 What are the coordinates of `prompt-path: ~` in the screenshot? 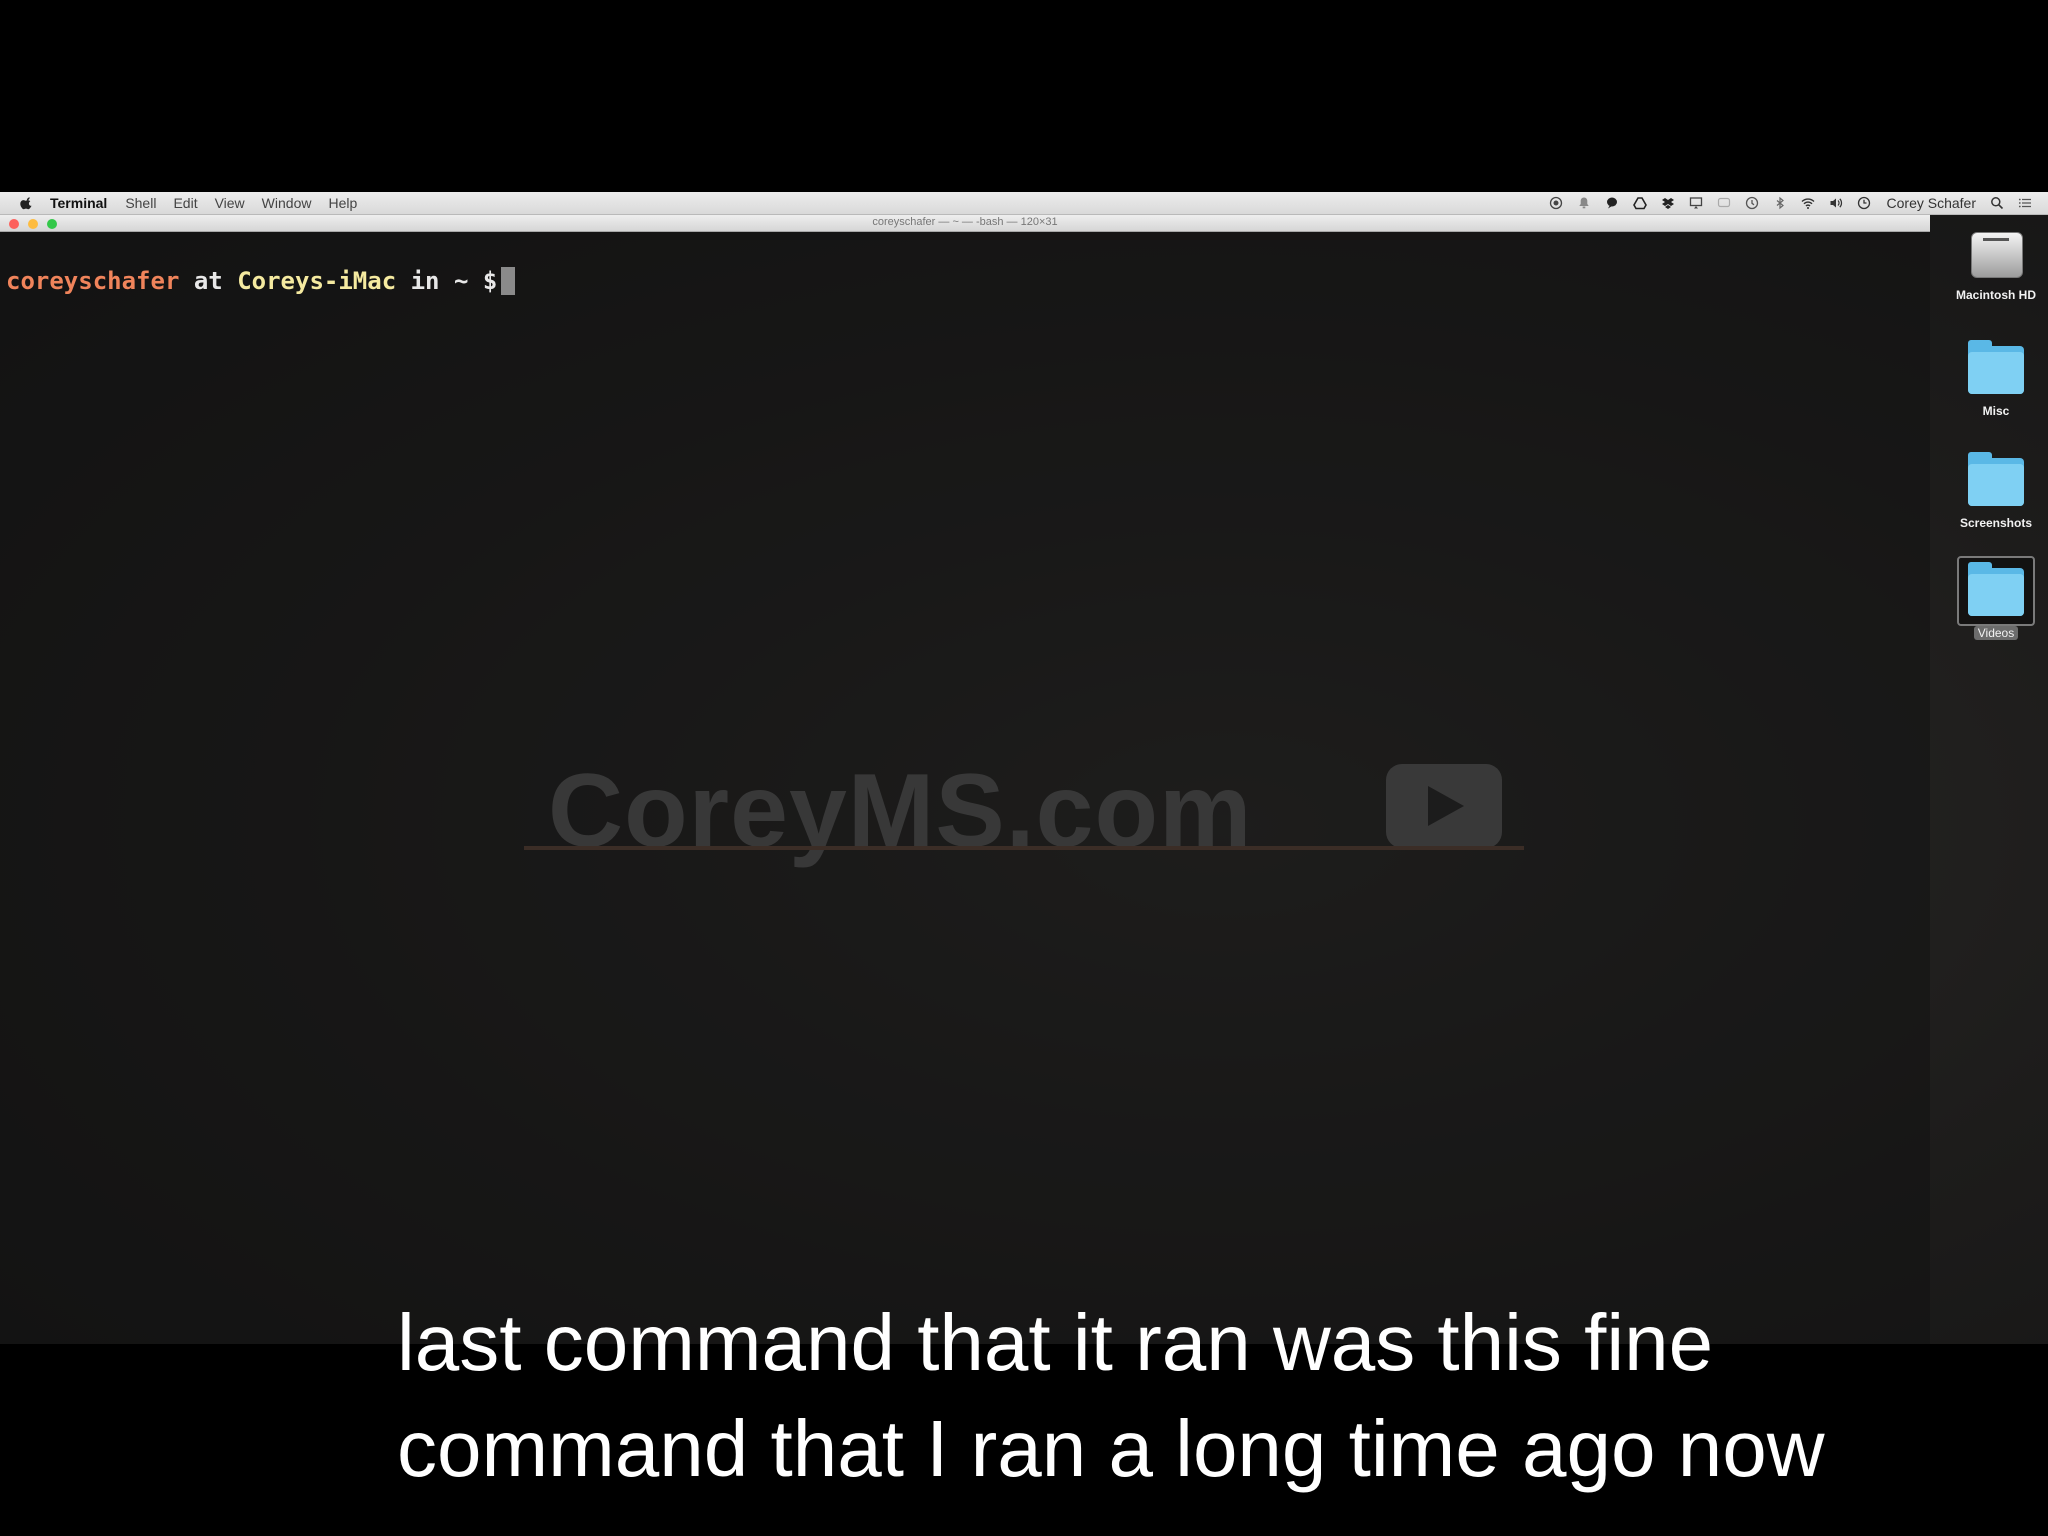 It's located at (461, 281).